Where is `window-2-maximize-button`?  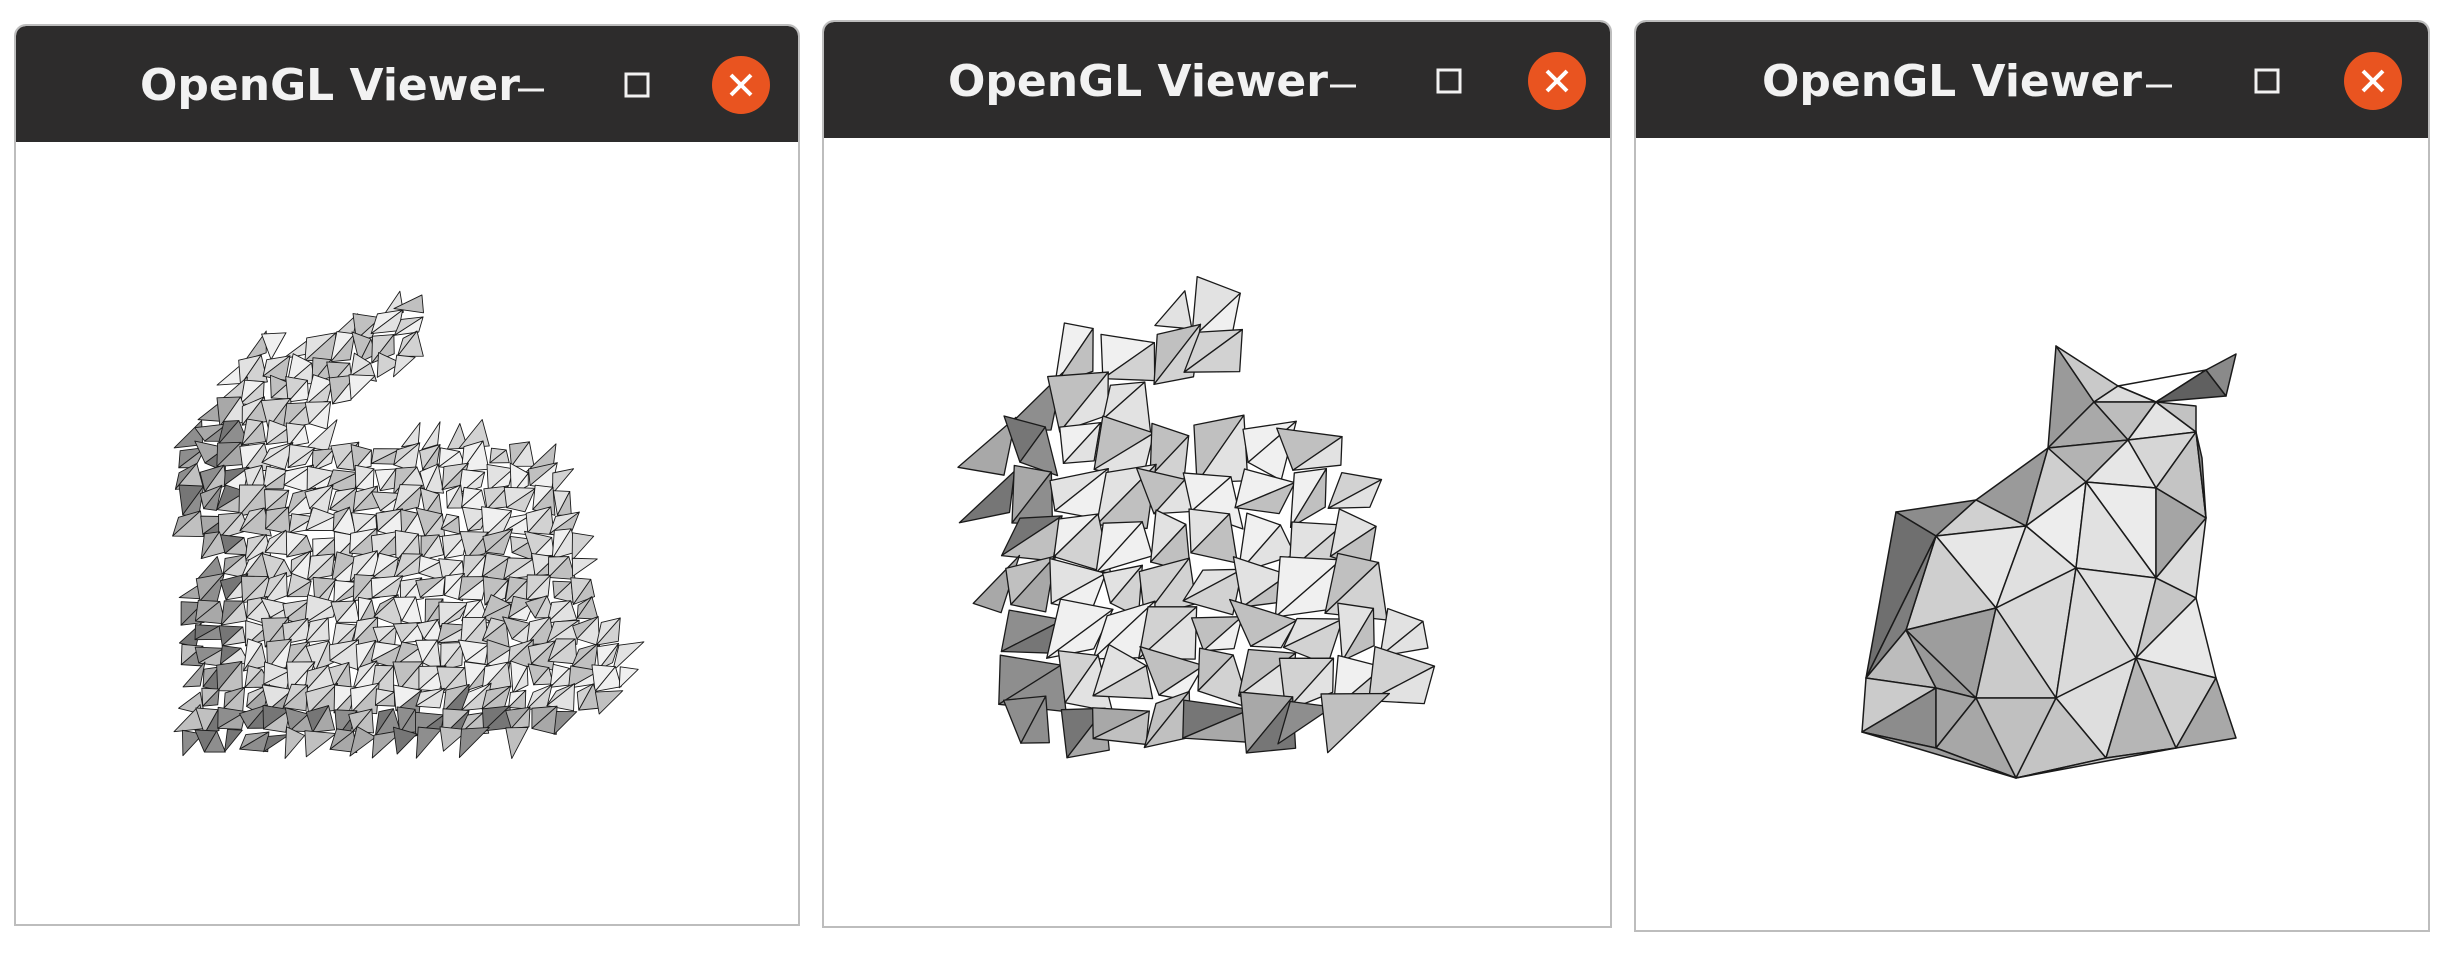 window-2-maximize-button is located at coordinates (1449, 81).